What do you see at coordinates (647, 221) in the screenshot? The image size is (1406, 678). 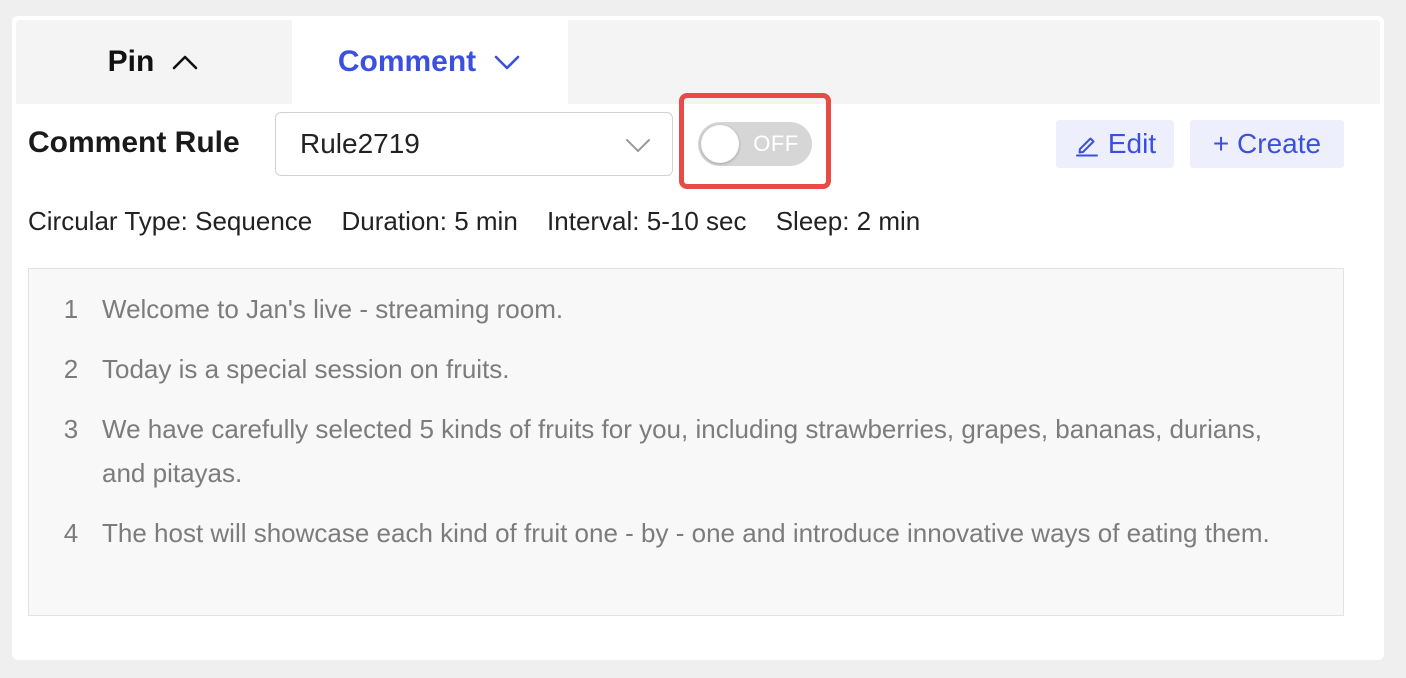 I see `interval-text: Interval: 5-10 sec` at bounding box center [647, 221].